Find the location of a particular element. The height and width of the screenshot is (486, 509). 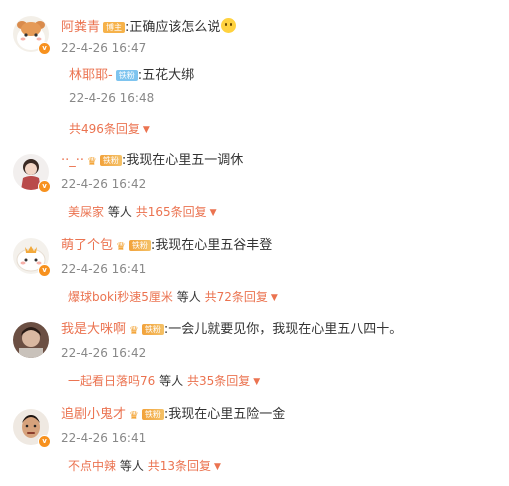

reply-summary: 美屎家 等人 共165条回复 ▼ is located at coordinates (142, 212).